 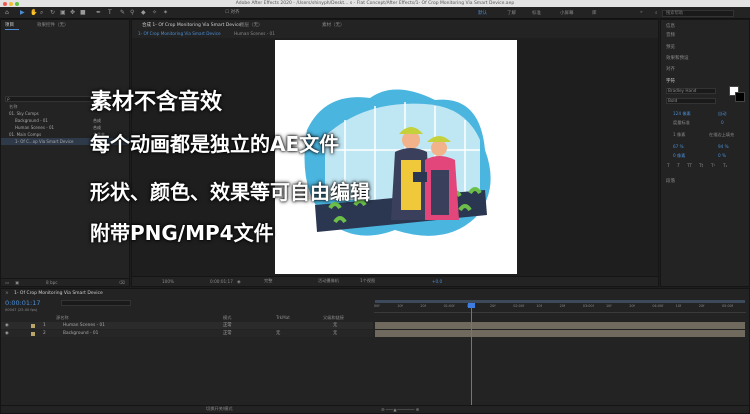 I want to click on zoom-dropdown: 100%, so click(x=168, y=281).